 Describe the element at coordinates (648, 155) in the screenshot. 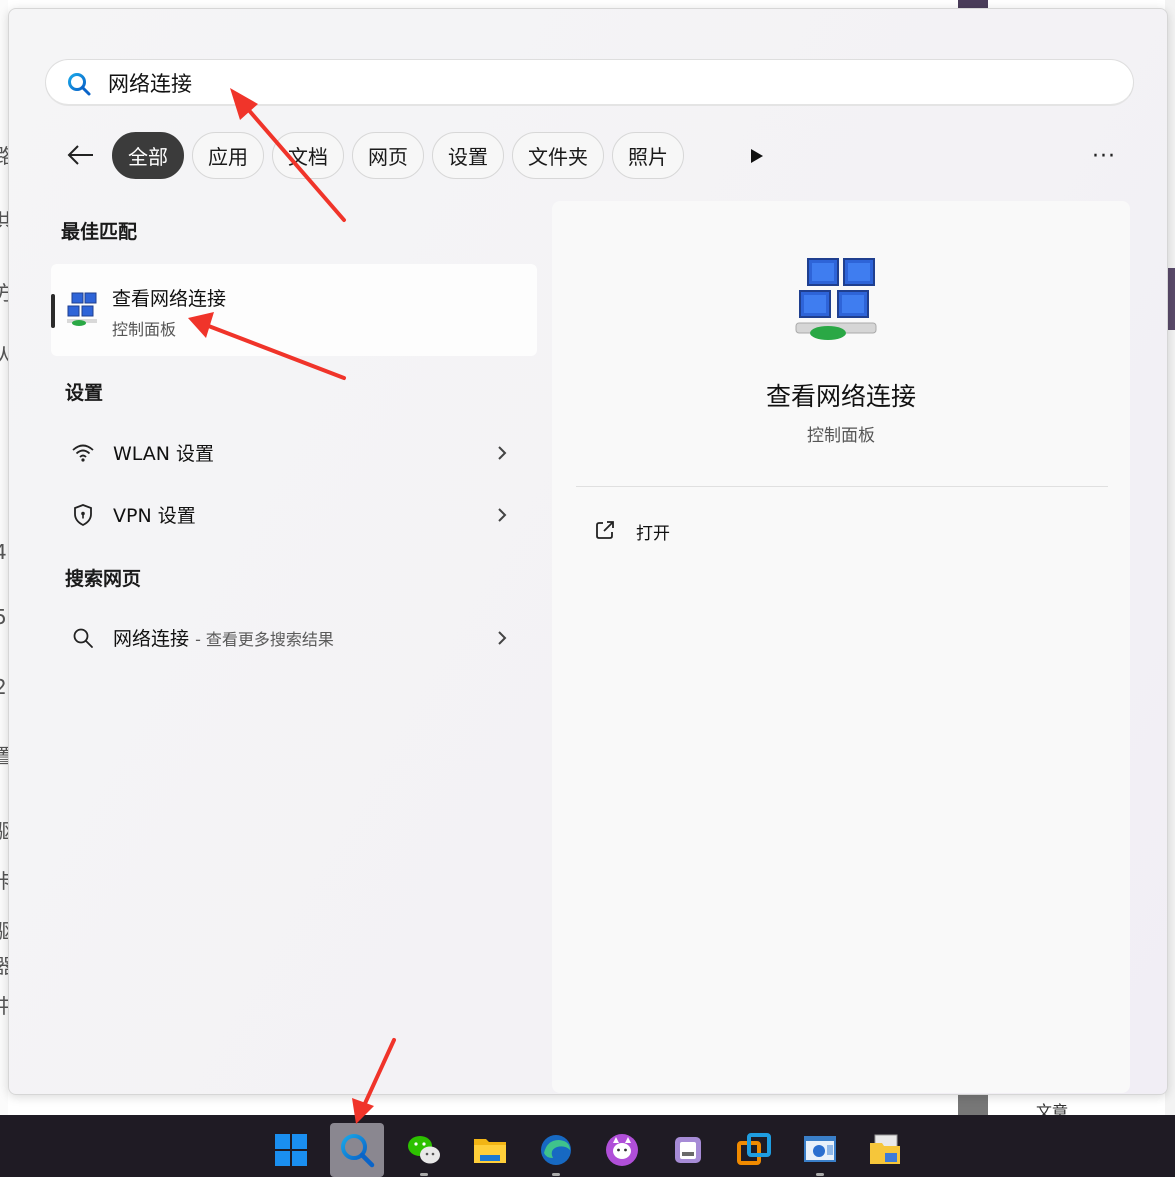

I see `filter-photos: 照片` at that location.